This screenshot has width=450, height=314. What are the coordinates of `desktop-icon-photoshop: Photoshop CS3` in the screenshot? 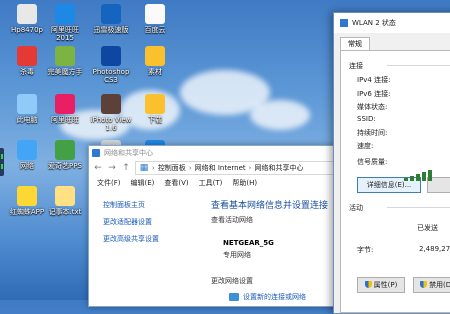 It's located at (111, 65).